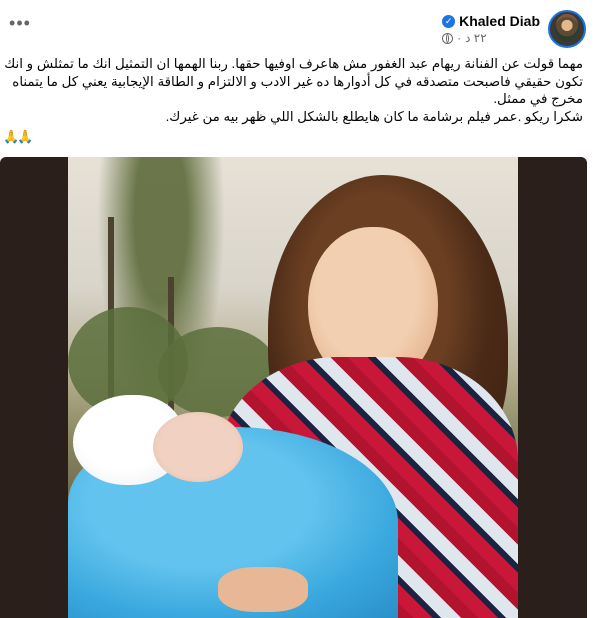  I want to click on more-options-icon: •••, so click(20, 22).